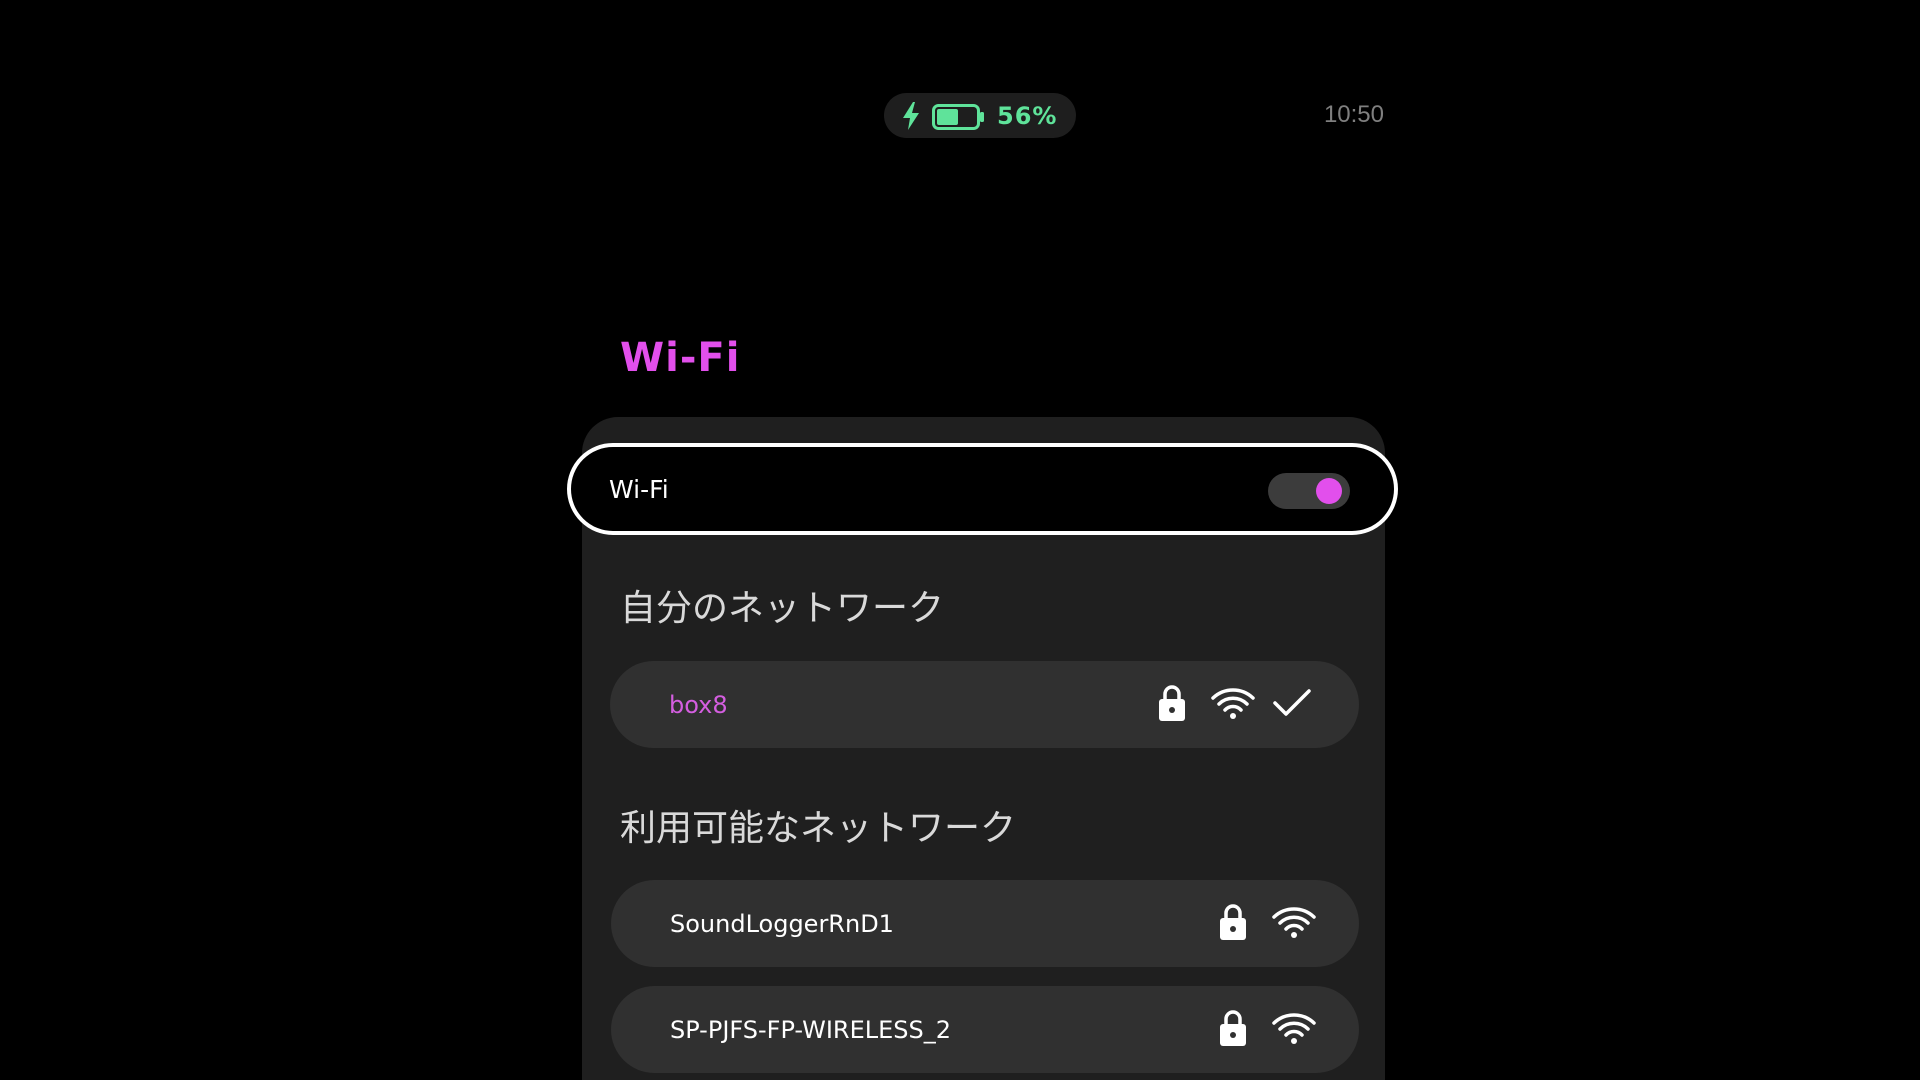 This screenshot has height=1080, width=1920. I want to click on network-name: SoundLoggerRnD1, so click(782, 924).